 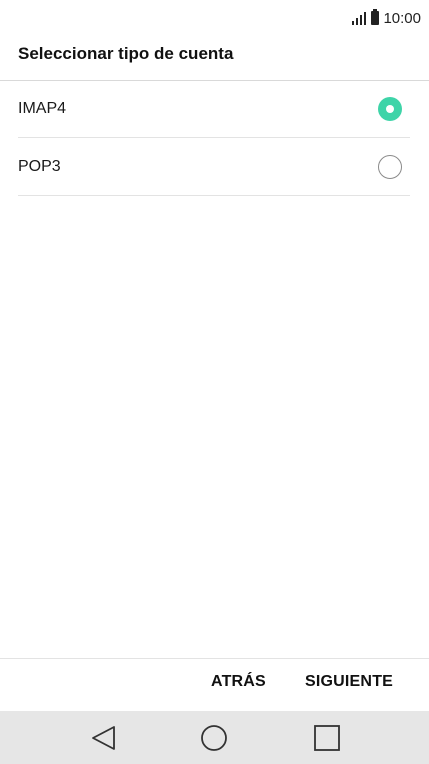 What do you see at coordinates (349, 682) in the screenshot?
I see `next-button: SIGUIENTE` at bounding box center [349, 682].